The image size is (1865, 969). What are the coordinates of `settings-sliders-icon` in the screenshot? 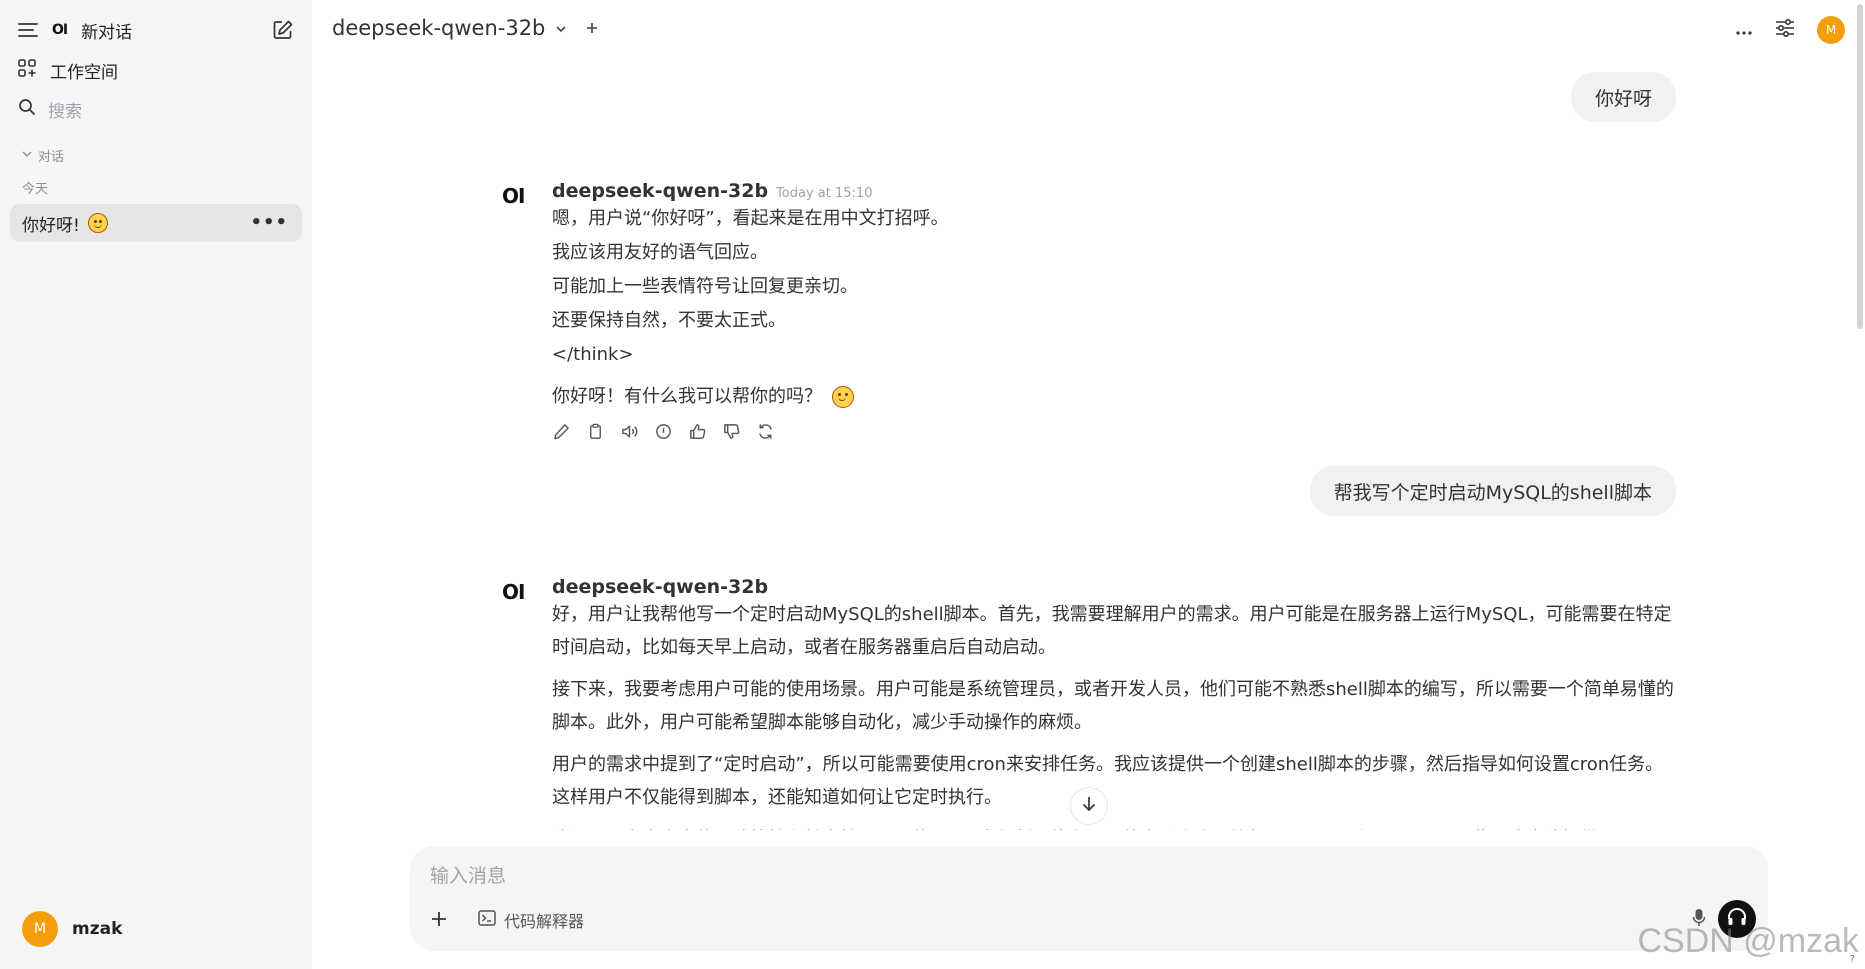 It's located at (1785, 29).